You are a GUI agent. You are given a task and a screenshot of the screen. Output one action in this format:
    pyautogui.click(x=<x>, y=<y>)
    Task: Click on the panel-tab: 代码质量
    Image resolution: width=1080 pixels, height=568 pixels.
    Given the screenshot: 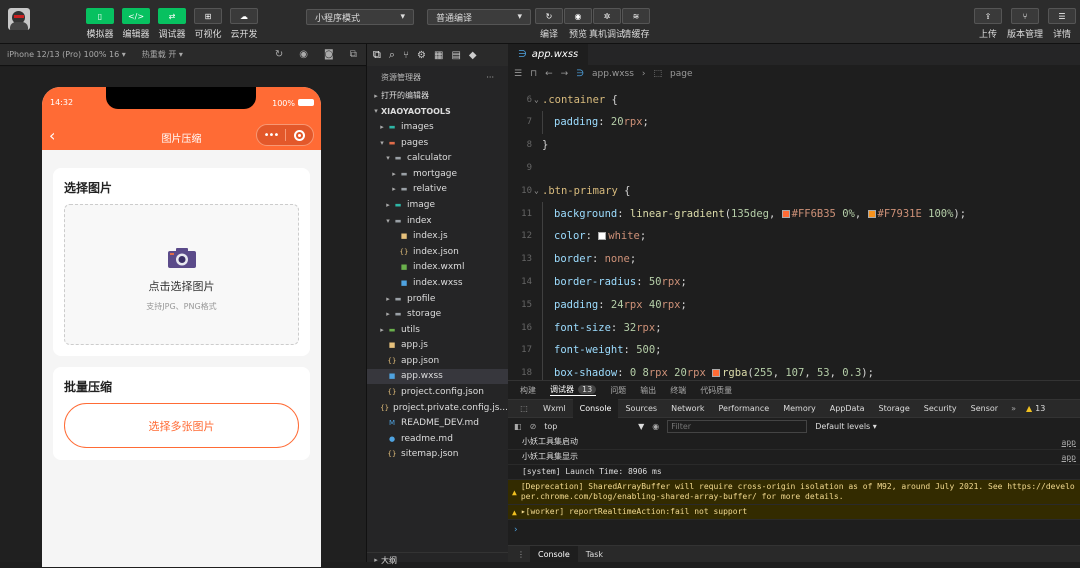 What is the action you would take?
    pyautogui.click(x=716, y=390)
    